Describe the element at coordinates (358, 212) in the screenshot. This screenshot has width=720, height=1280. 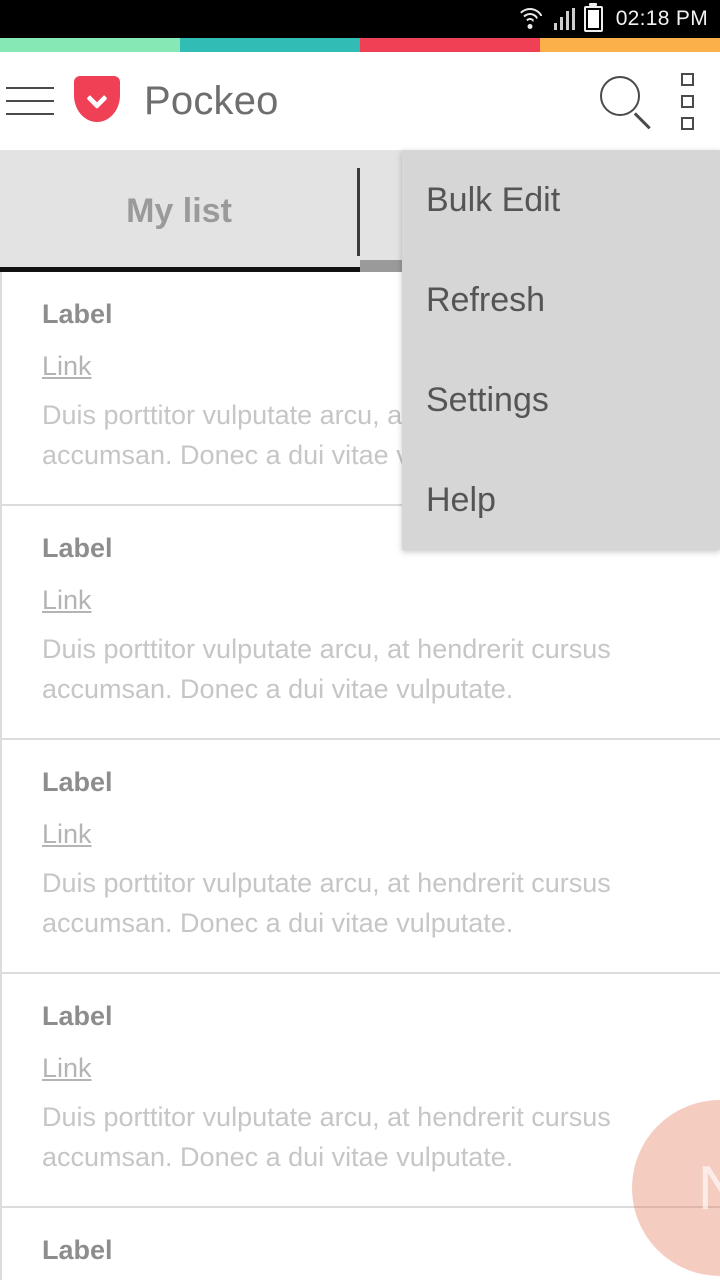
I see `tab-divider` at that location.